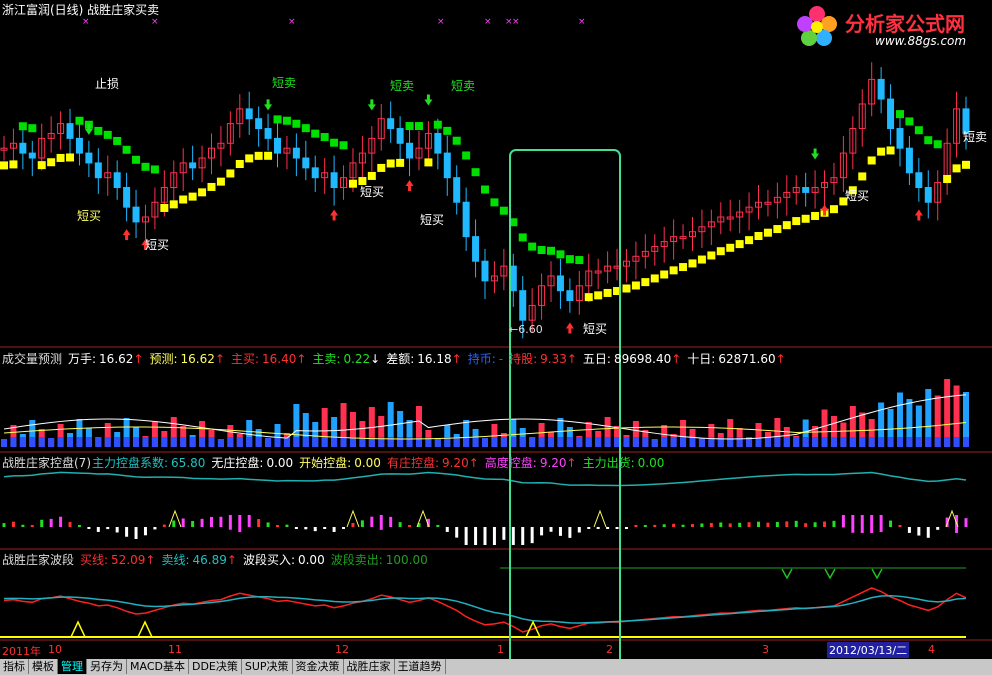  What do you see at coordinates (43, 666) in the screenshot?
I see `tab-template: 模板` at bounding box center [43, 666].